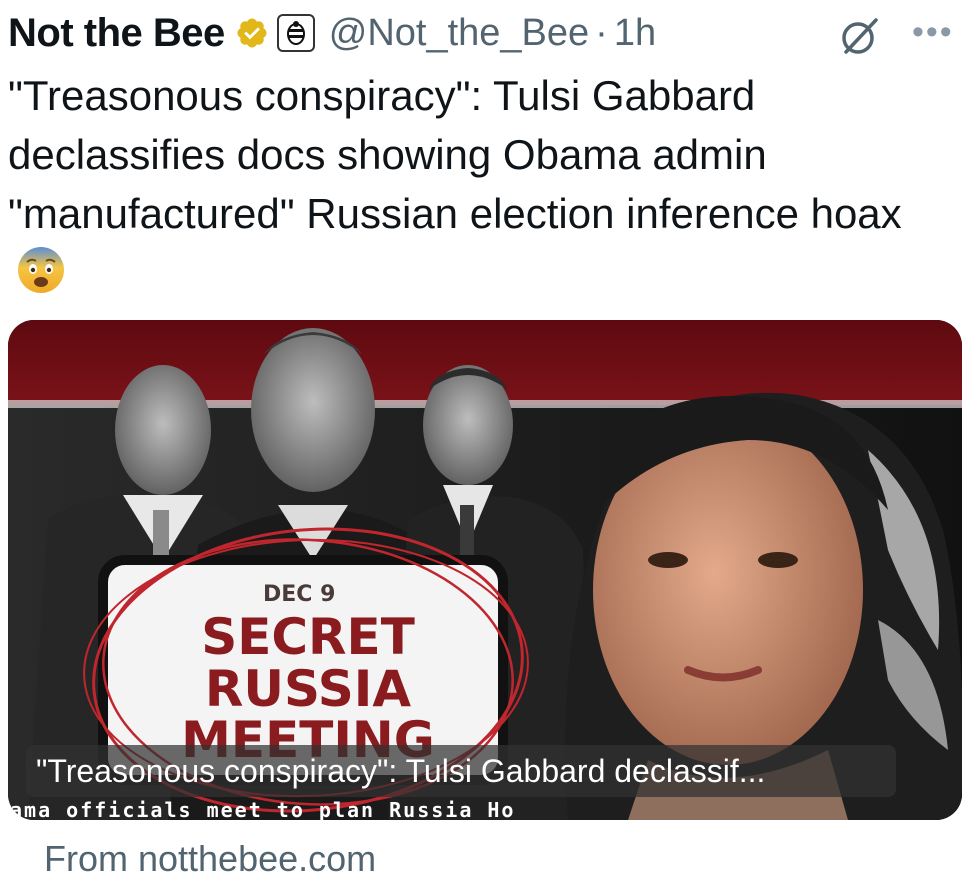  Describe the element at coordinates (308, 689) in the screenshot. I see `stamp-line-2: RUSSIA` at that location.